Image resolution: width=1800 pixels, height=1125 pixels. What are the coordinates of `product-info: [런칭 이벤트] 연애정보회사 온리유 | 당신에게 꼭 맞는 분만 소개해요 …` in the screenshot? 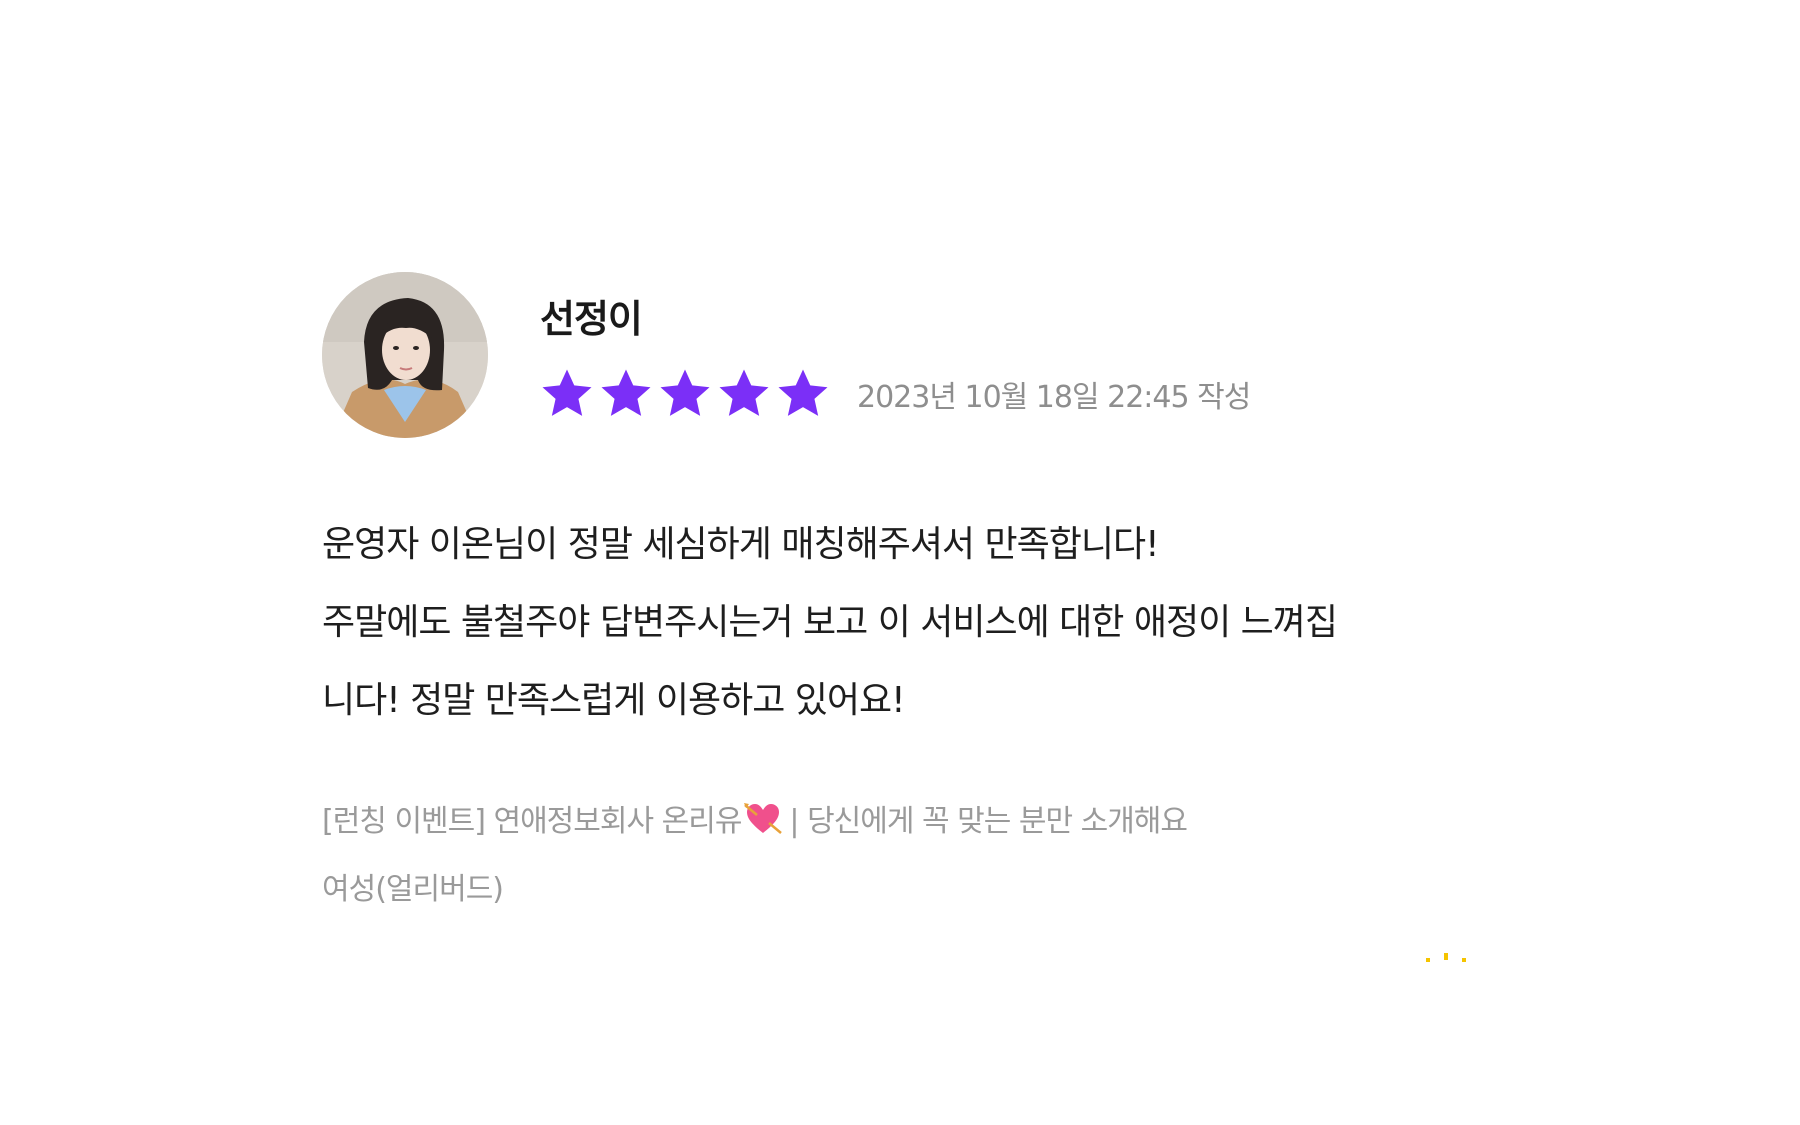 It's located at (755, 868).